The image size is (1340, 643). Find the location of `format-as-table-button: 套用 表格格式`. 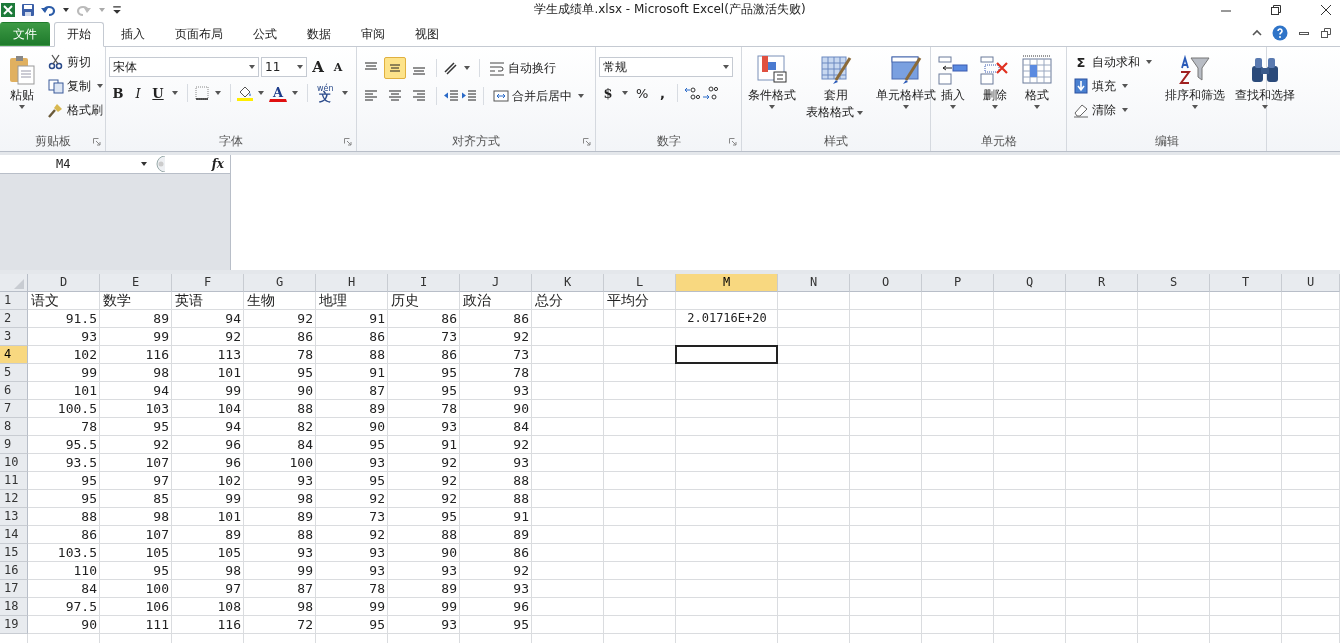

format-as-table-button: 套用 表格格式 is located at coordinates (836, 87).